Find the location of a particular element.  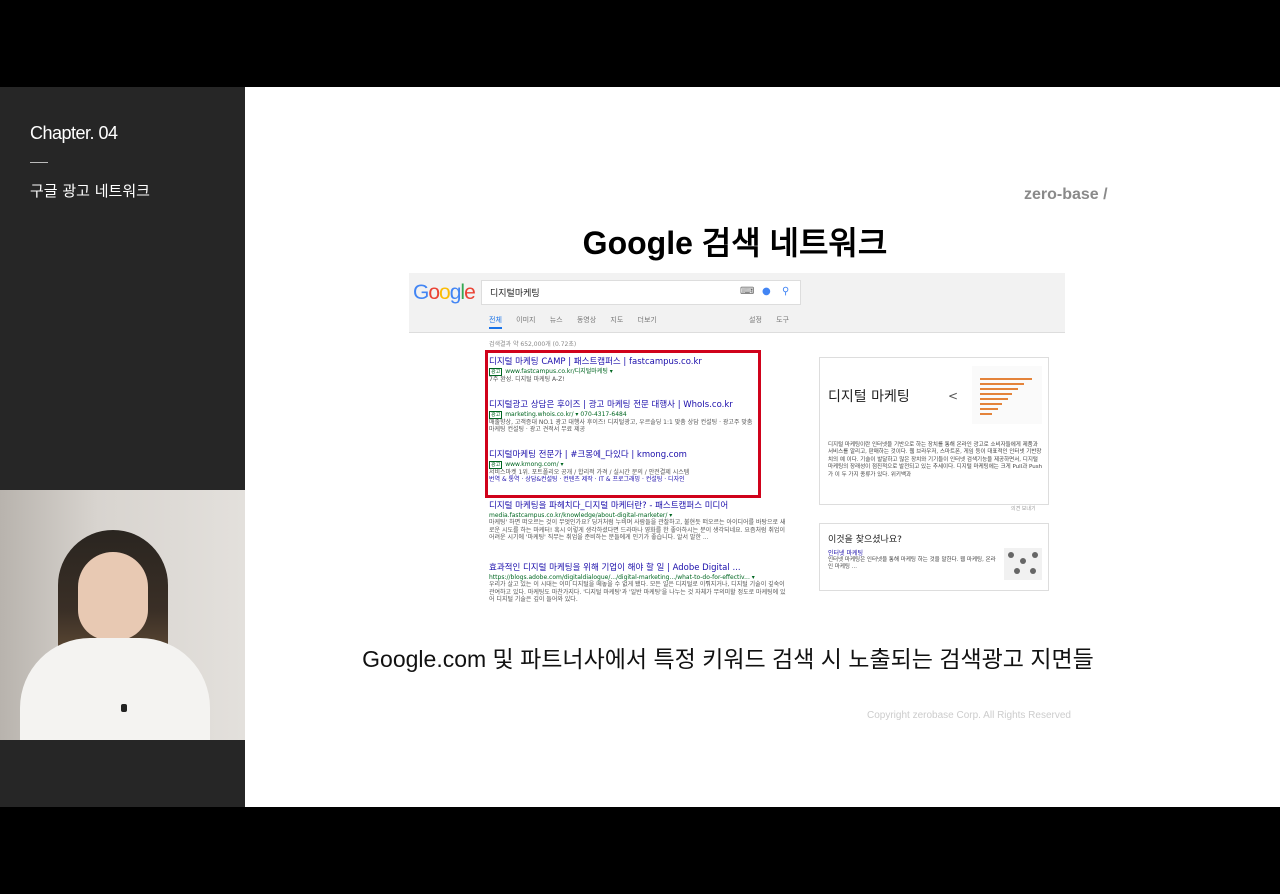

zerobase-logo: zero-base / is located at coordinates (1066, 194).